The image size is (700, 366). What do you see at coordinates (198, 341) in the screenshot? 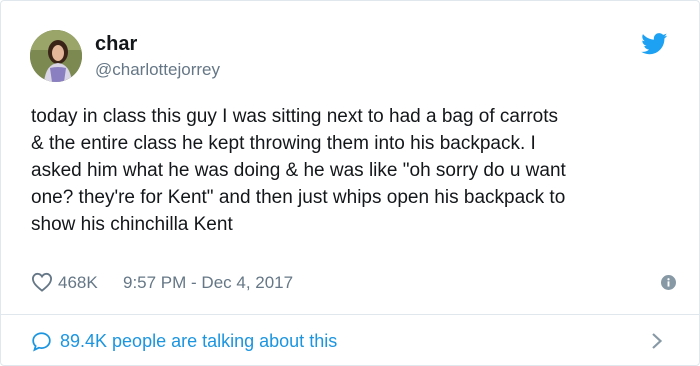
I see `talking-count: 89.4K people are talking about this` at bounding box center [198, 341].